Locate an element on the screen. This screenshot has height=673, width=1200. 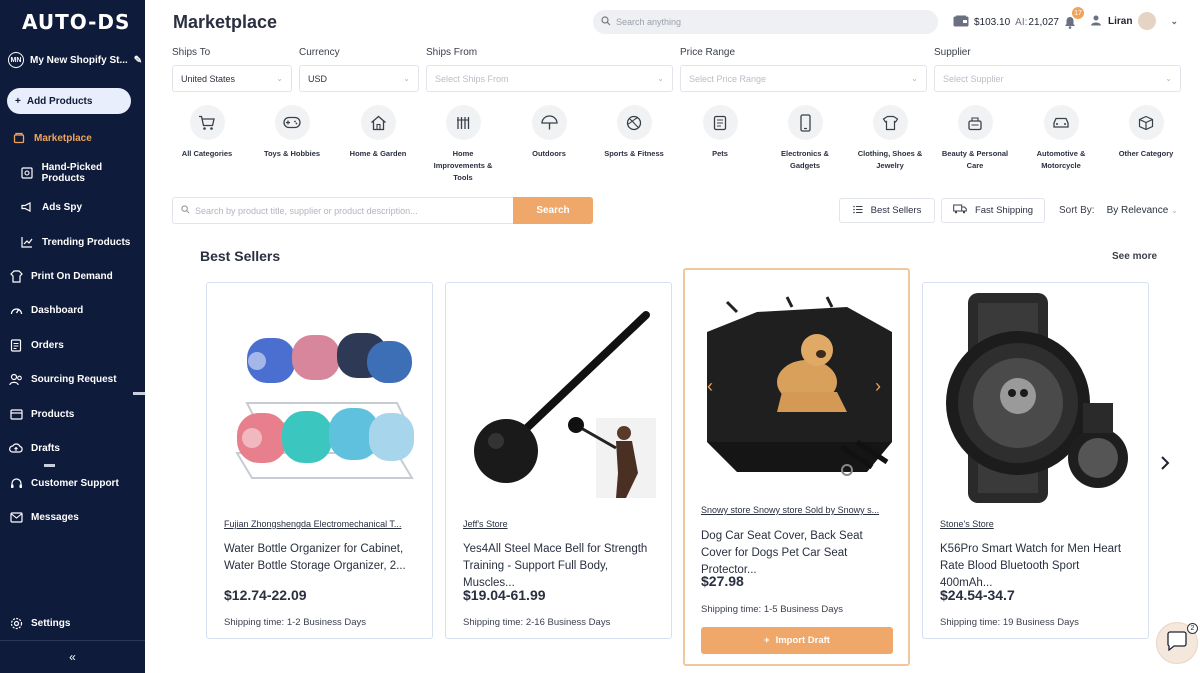
sidebar-item-marketplace: Marketplace is located at coordinates (72, 138).